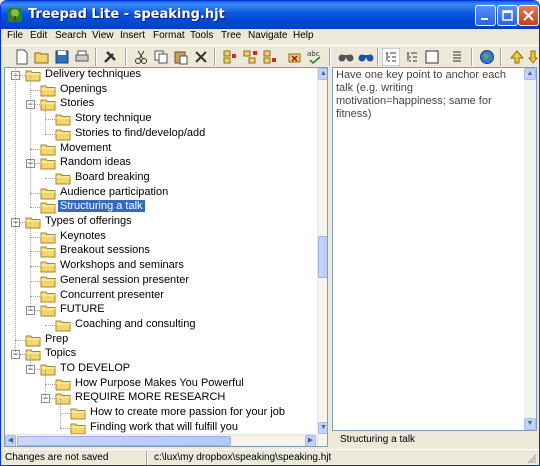 The image size is (540, 466). I want to click on tree-vscroll-thumb, so click(322, 257).